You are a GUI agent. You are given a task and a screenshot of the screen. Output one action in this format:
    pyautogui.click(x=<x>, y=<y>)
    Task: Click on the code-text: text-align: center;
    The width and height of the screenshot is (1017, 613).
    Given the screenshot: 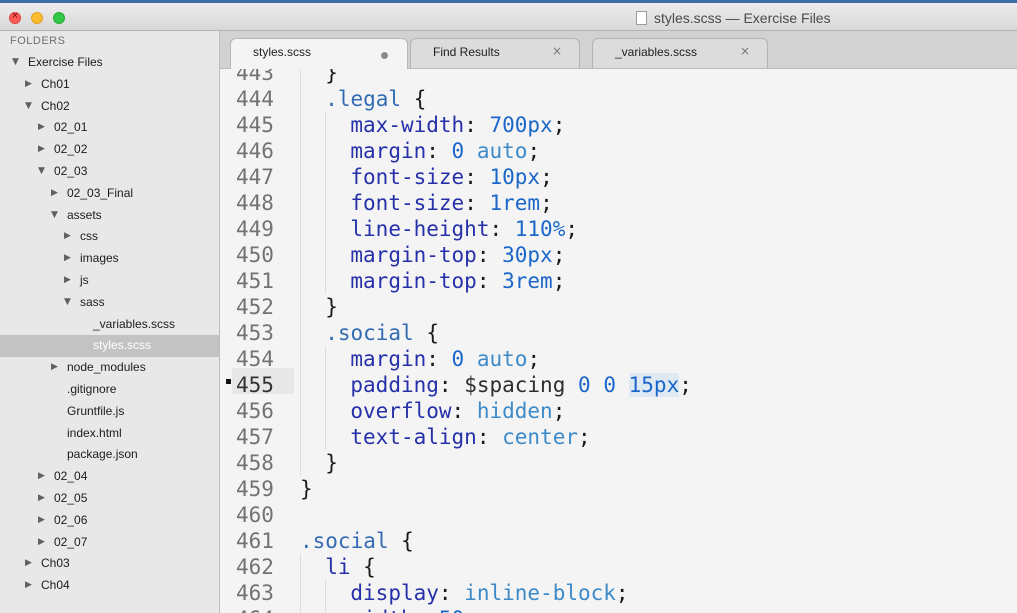 What is the action you would take?
    pyautogui.click(x=470, y=437)
    